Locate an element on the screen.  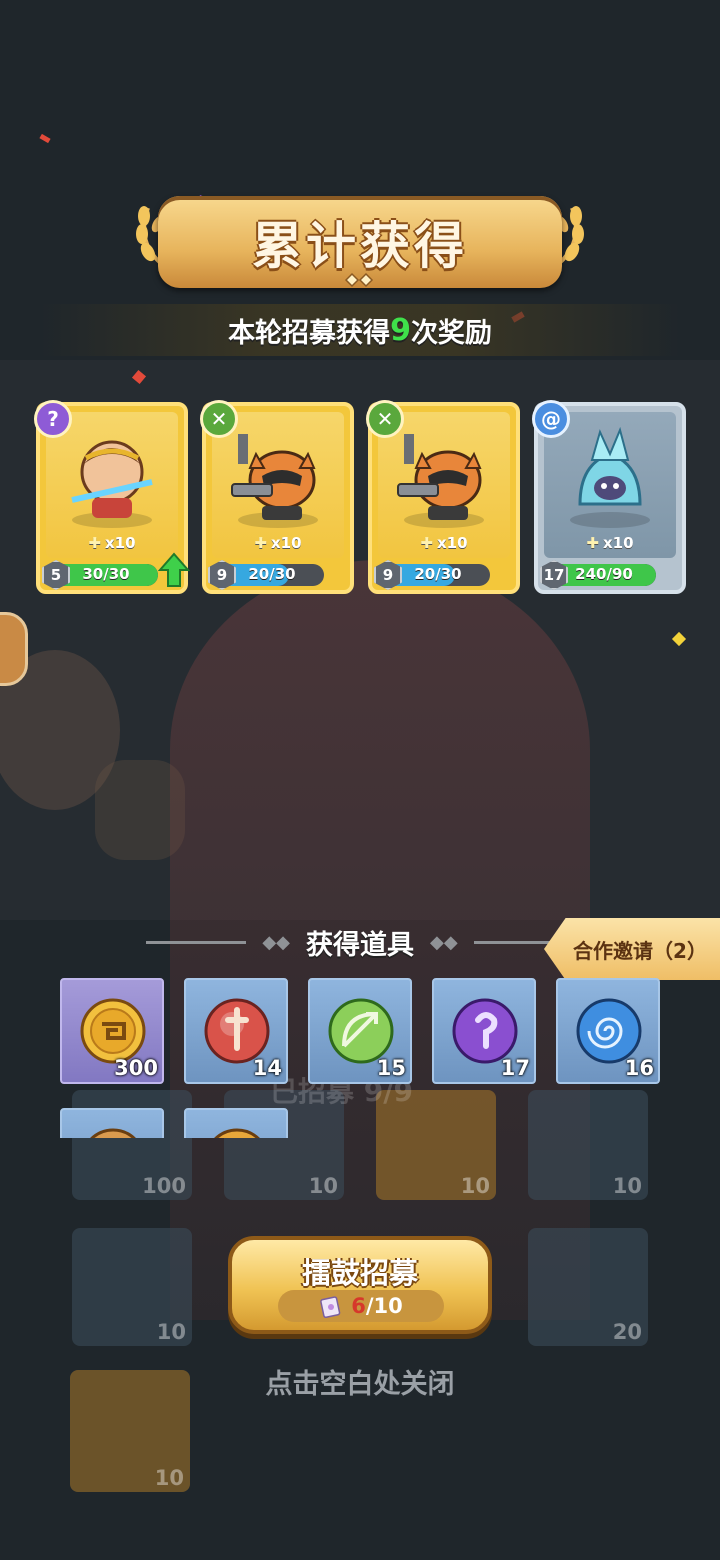
reward-summary: 本轮招募获得 9 次奖励 is located at coordinates (360, 330).